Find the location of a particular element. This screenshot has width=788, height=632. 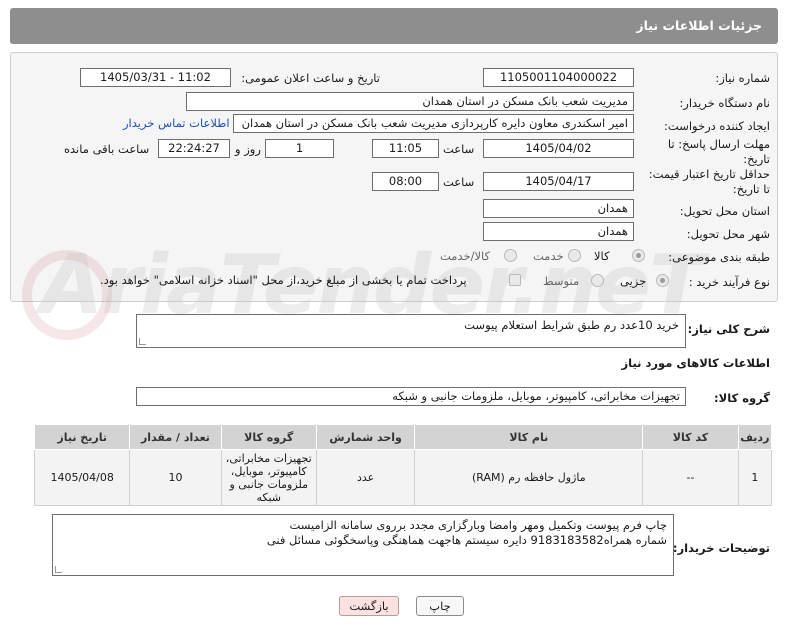

page-title: جزئیات اطلاعات نیاز is located at coordinates (699, 25).